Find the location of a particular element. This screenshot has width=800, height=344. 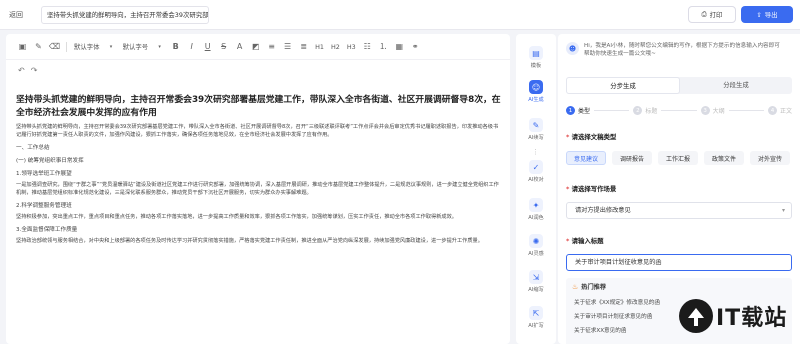

history-controls: ↶ ↷ is located at coordinates (27, 70).